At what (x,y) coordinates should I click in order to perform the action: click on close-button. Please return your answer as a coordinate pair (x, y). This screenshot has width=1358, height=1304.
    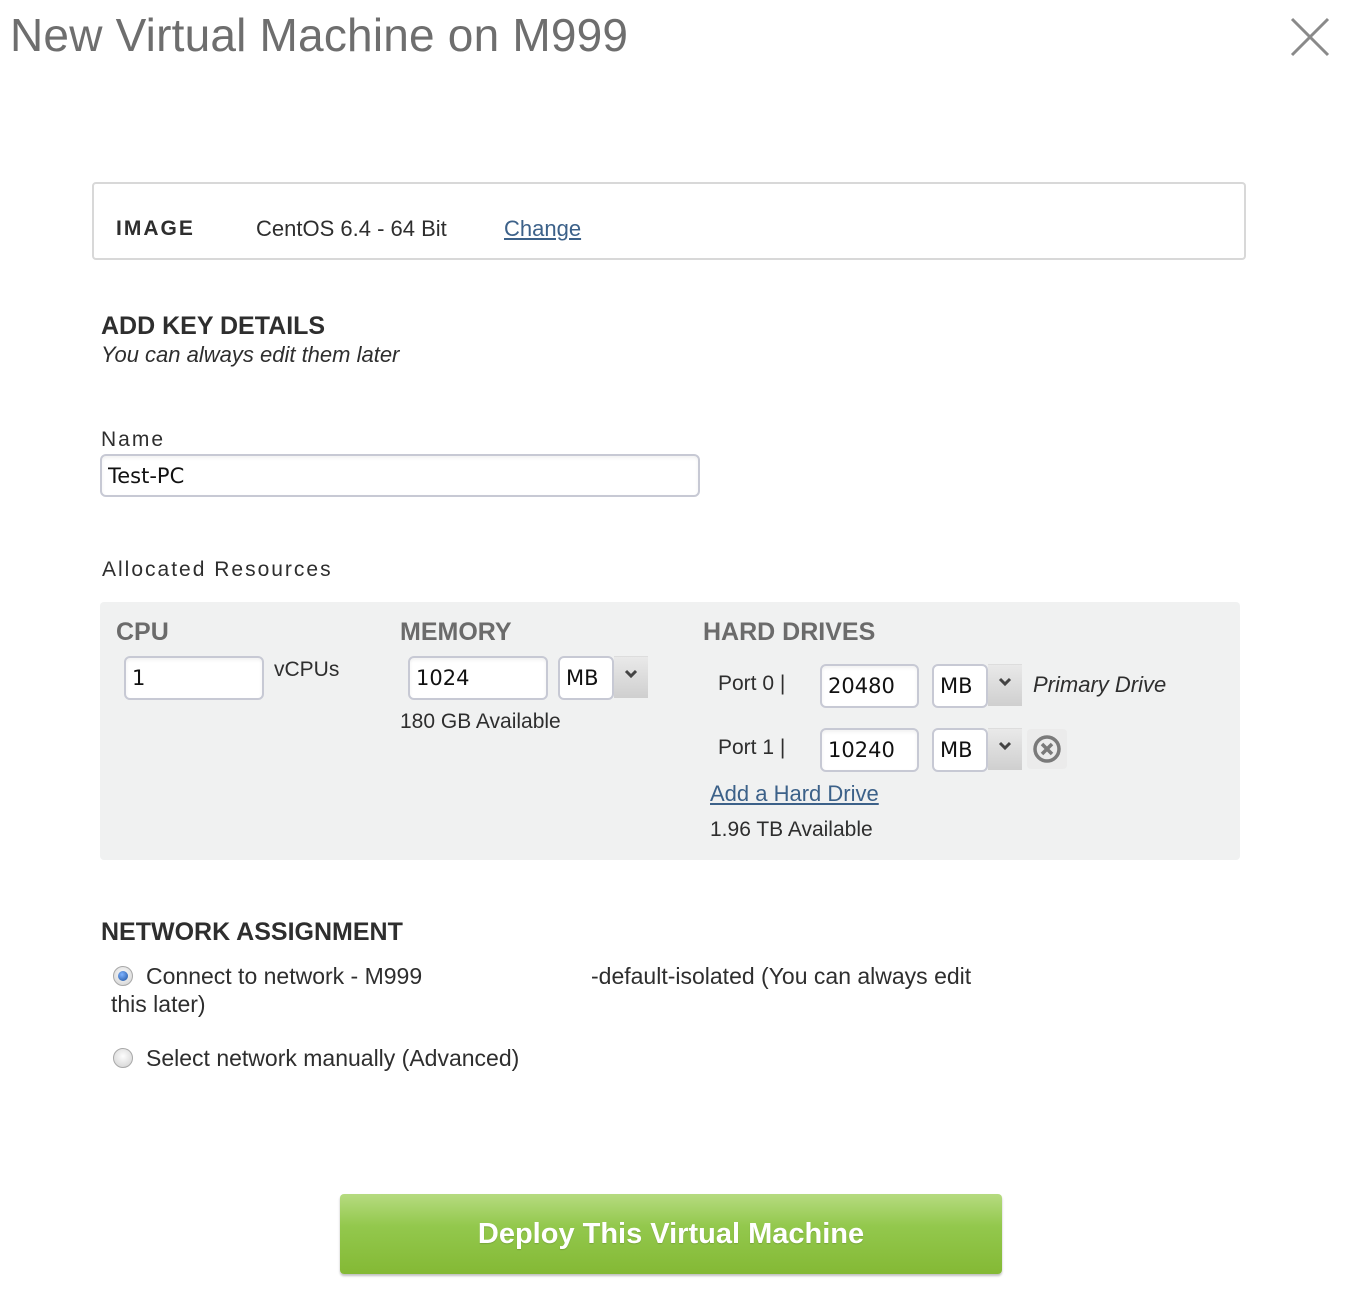
    Looking at the image, I should click on (1310, 37).